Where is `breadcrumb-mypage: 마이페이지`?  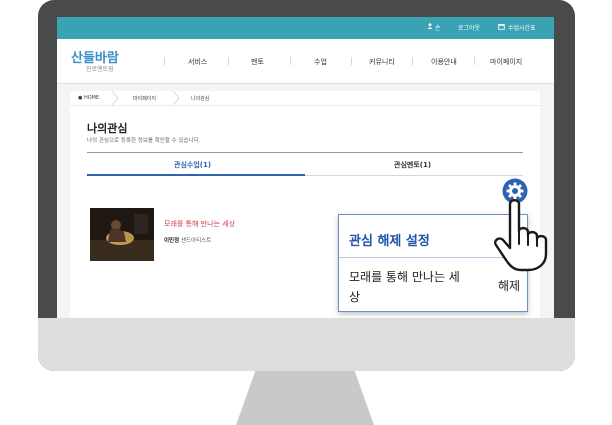 breadcrumb-mypage: 마이페이지 is located at coordinates (144, 98).